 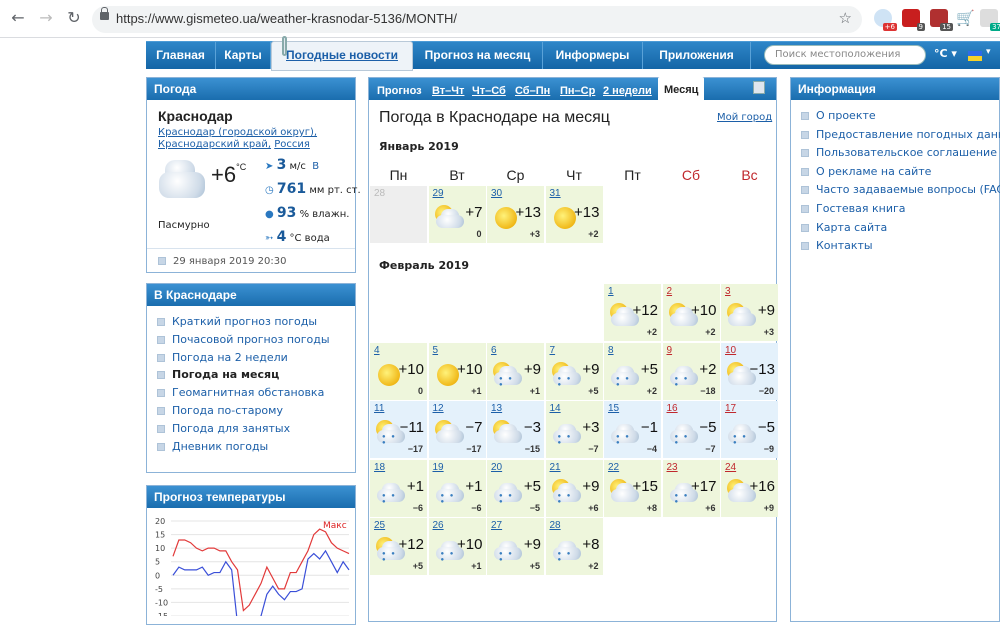 What do you see at coordinates (448, 91) in the screenshot?
I see `tab-tue-thu: Вт–Чт` at bounding box center [448, 91].